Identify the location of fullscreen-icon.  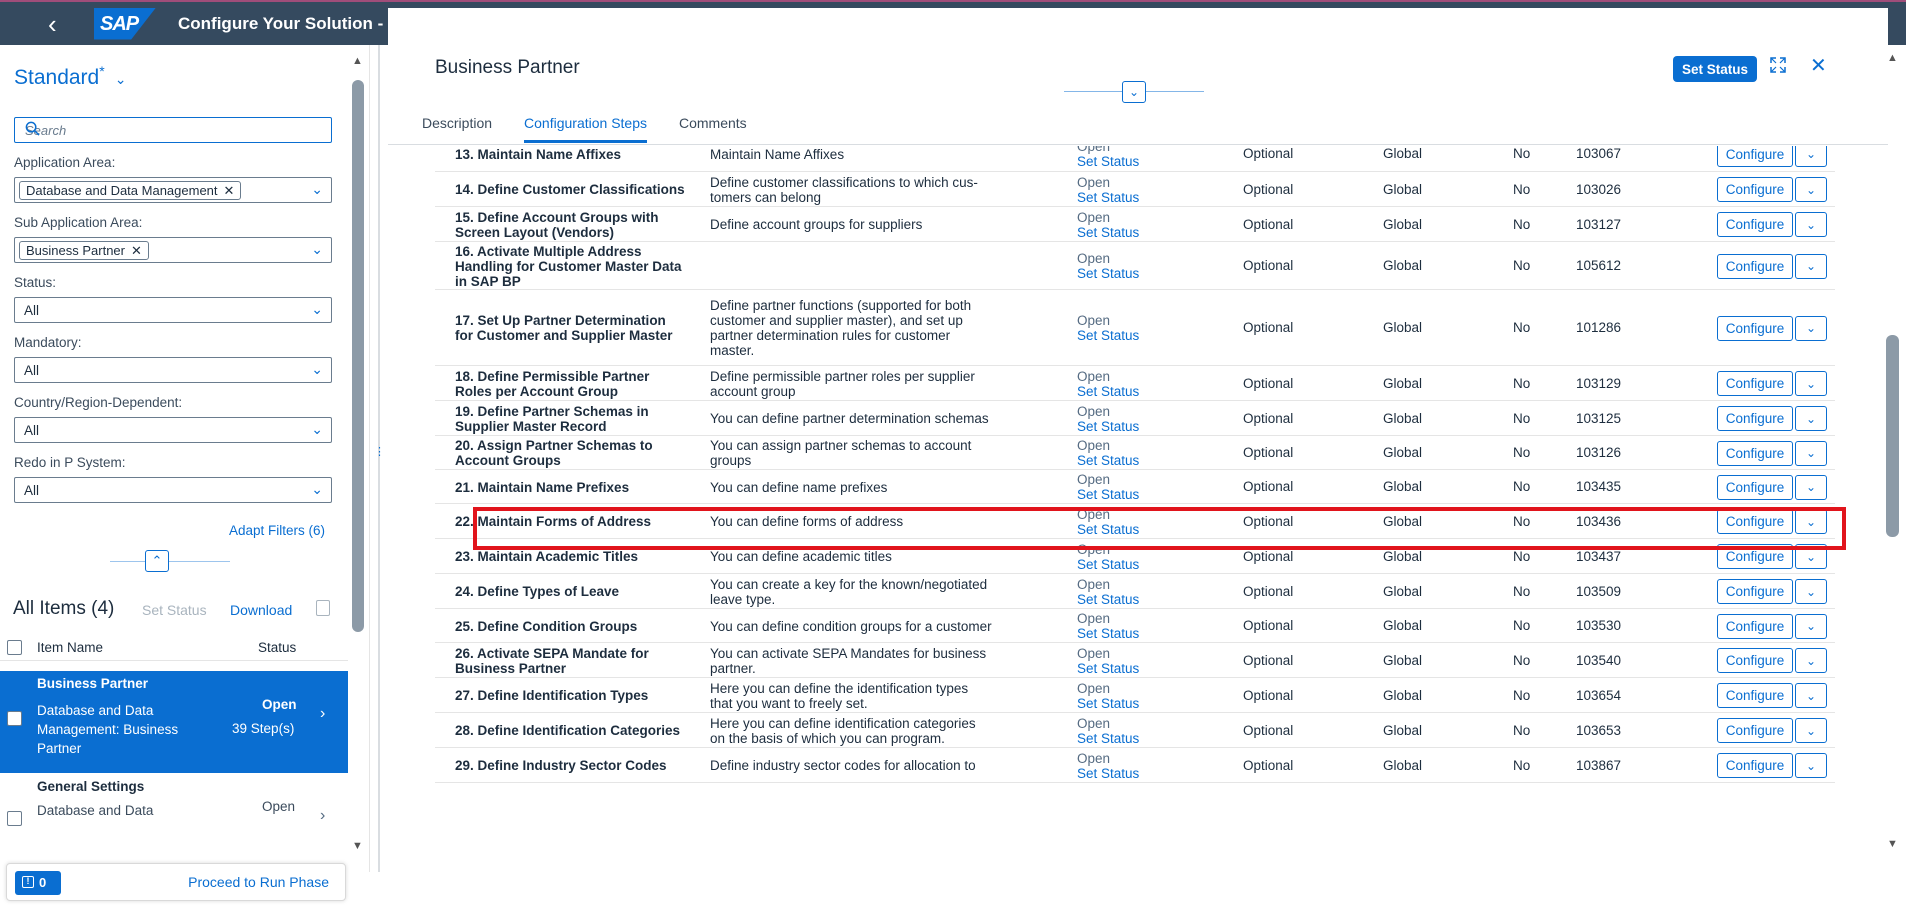
(1778, 67).